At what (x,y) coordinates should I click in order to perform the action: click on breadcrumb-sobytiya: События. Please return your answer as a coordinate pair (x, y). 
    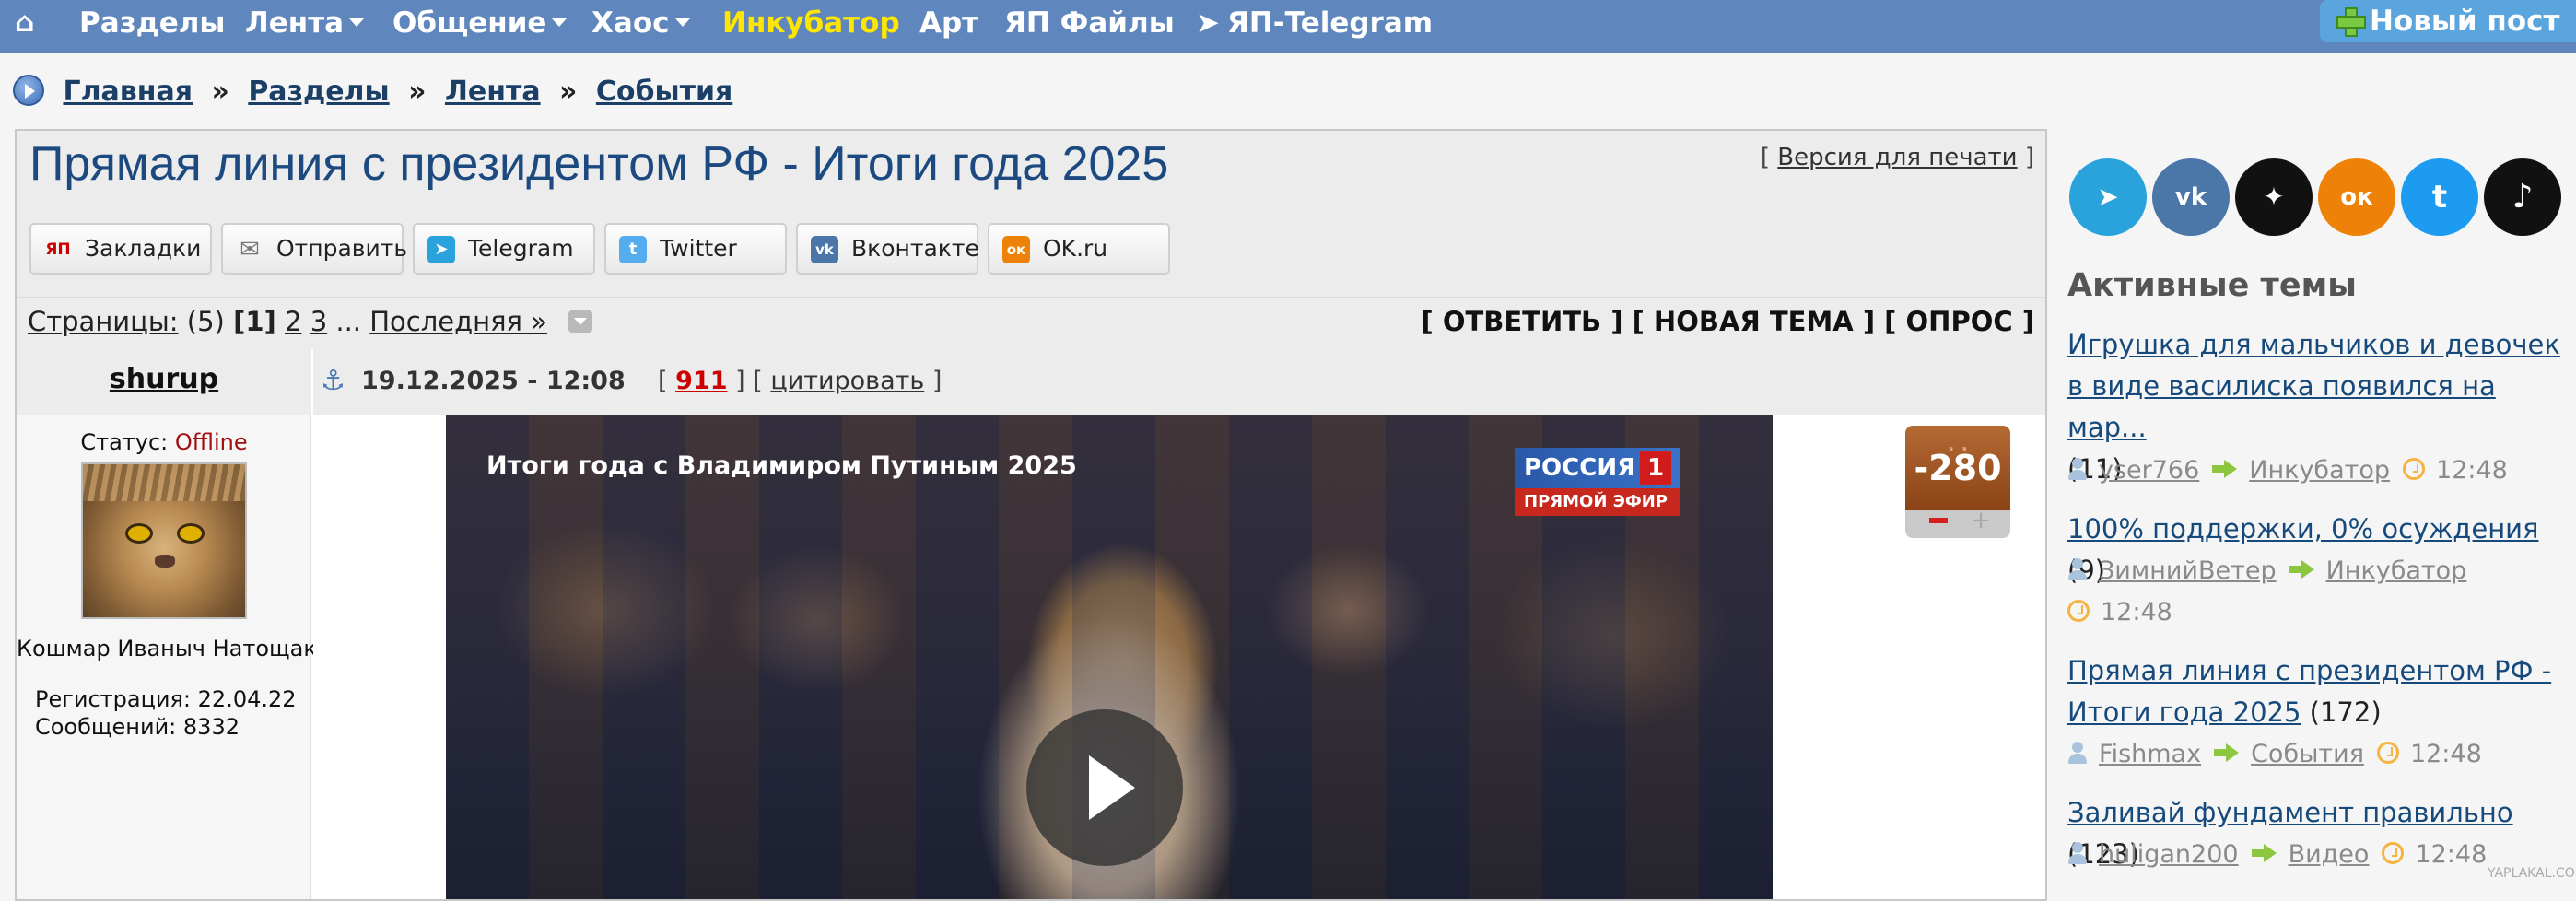
    Looking at the image, I should click on (664, 92).